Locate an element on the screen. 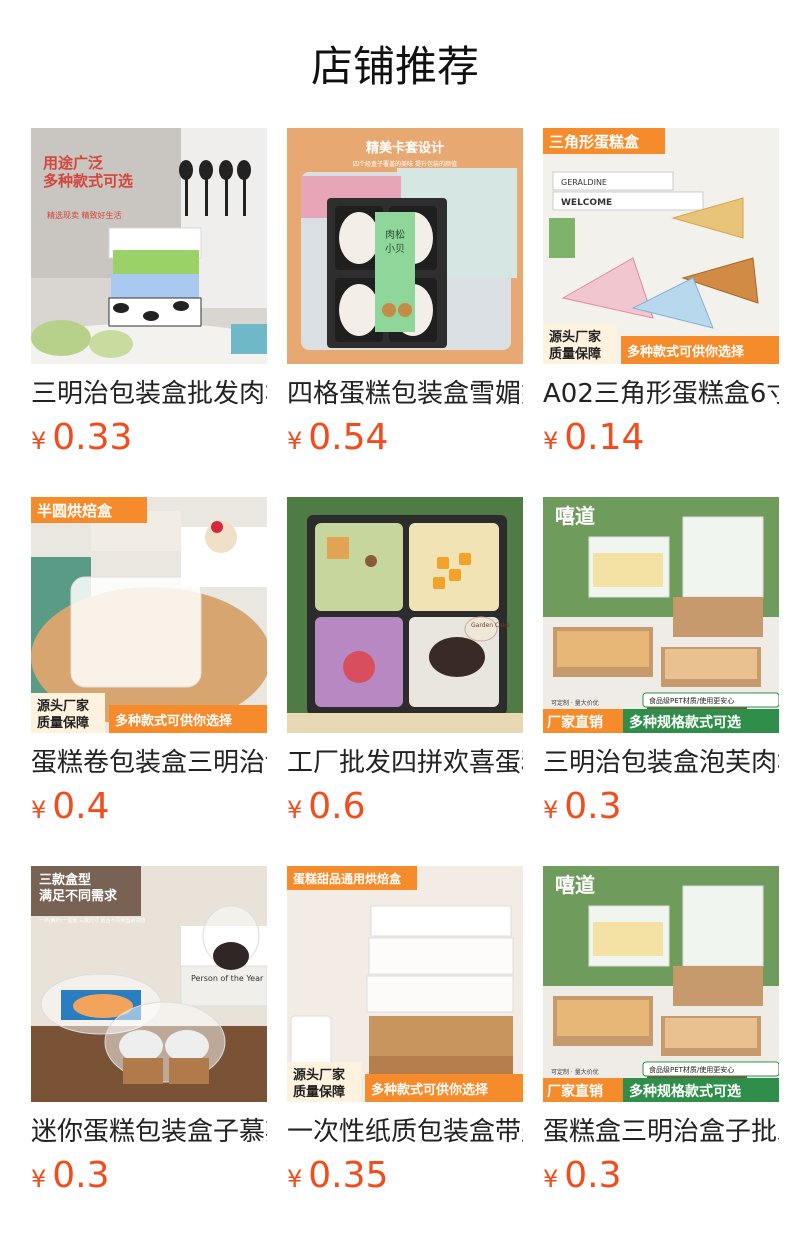 The width and height of the screenshot is (790, 1234). svg-text: 一杯/两杯/一盒装 三款尺寸 适合不同类型的烘焙 is located at coordinates (92, 920).